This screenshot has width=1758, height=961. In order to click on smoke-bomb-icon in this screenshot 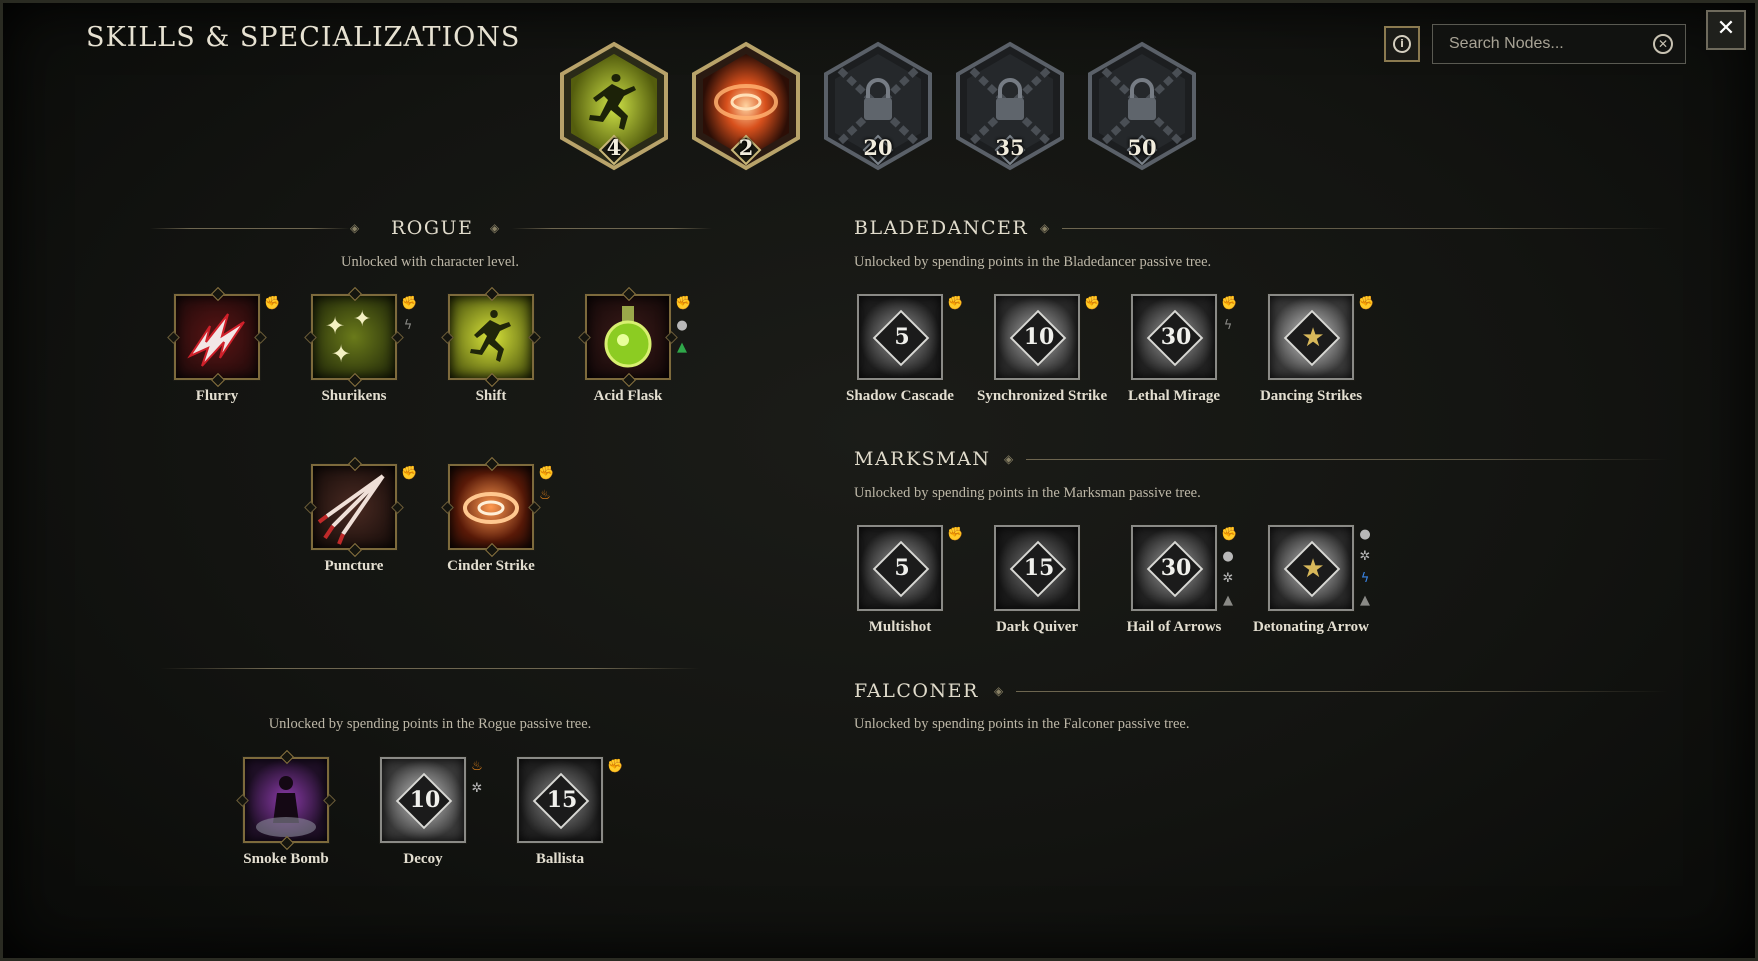, I will do `click(286, 800)`.